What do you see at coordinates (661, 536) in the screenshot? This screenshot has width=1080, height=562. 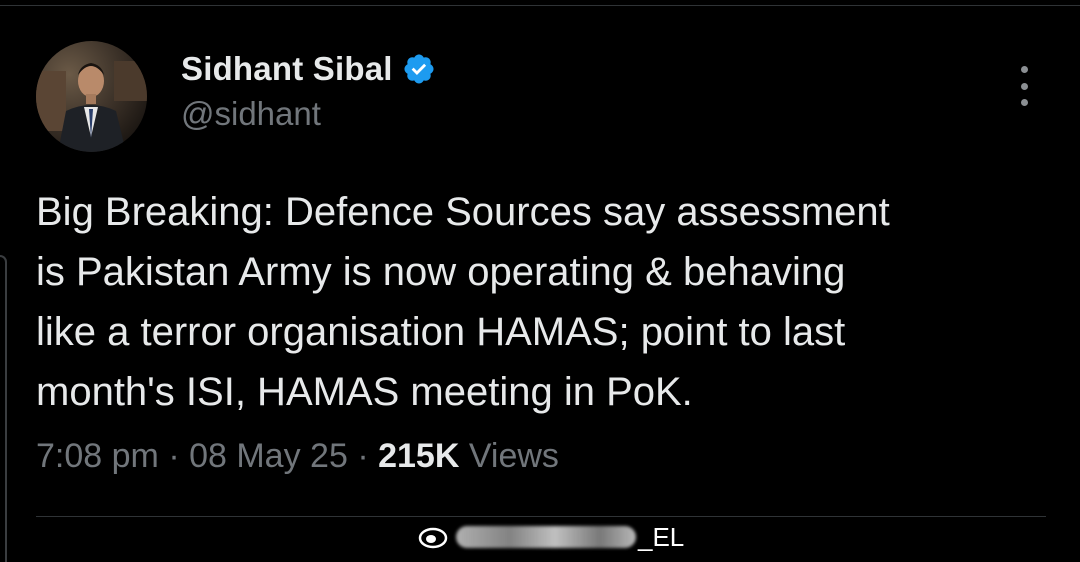 I see `watermark-text: _EL` at bounding box center [661, 536].